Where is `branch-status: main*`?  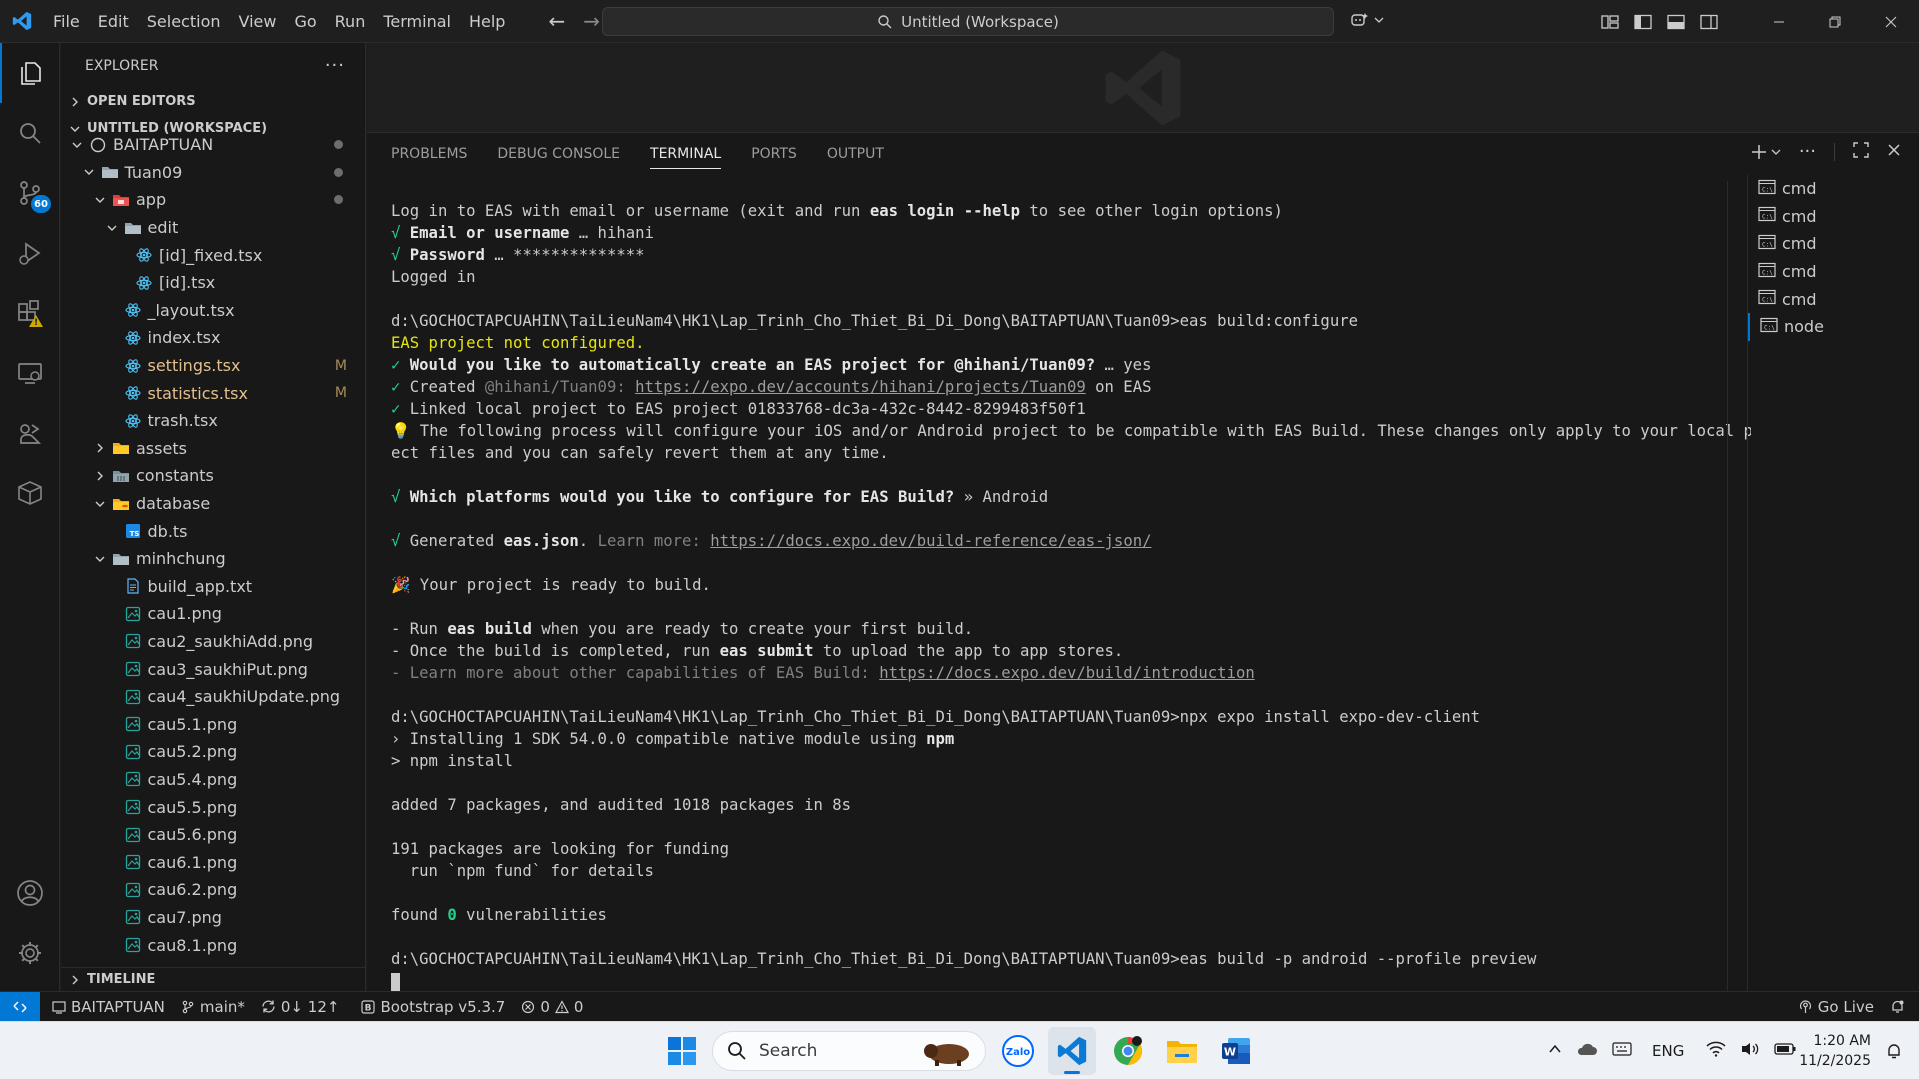 branch-status: main* is located at coordinates (213, 1007).